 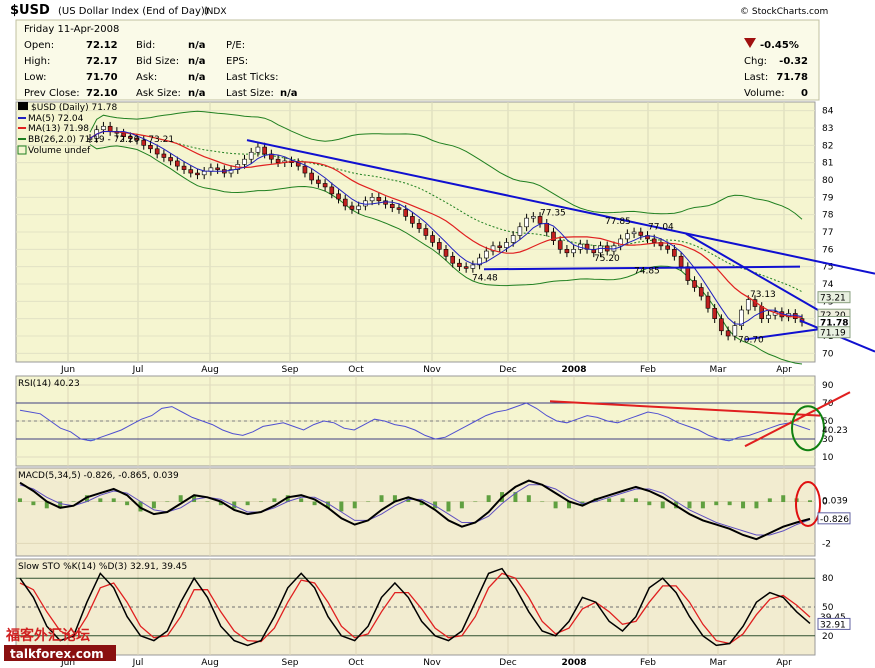 I want to click on exchange-label: INDX, so click(x=215, y=12).